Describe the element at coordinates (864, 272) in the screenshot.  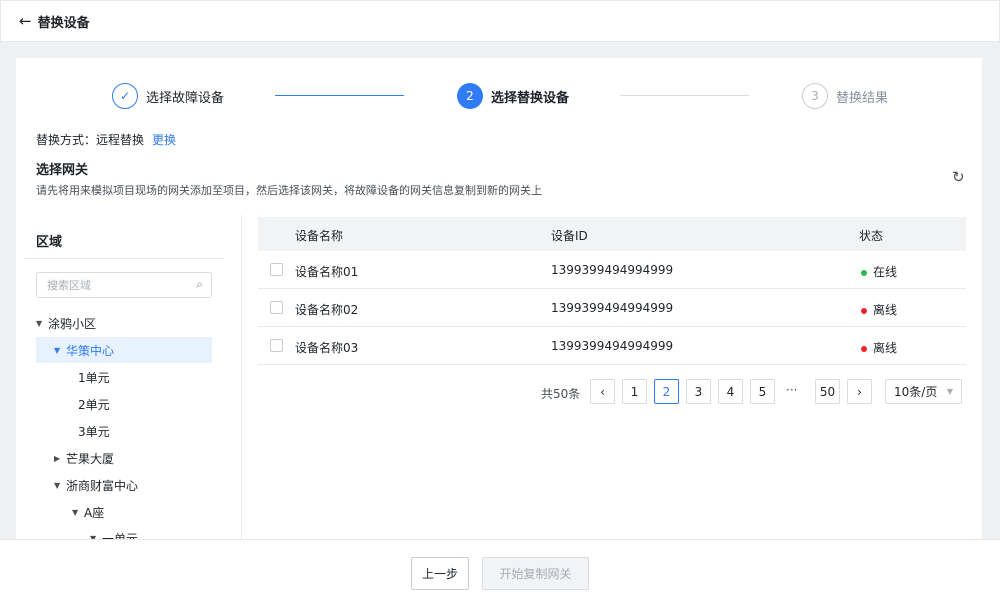
I see `status-online-dot` at that location.